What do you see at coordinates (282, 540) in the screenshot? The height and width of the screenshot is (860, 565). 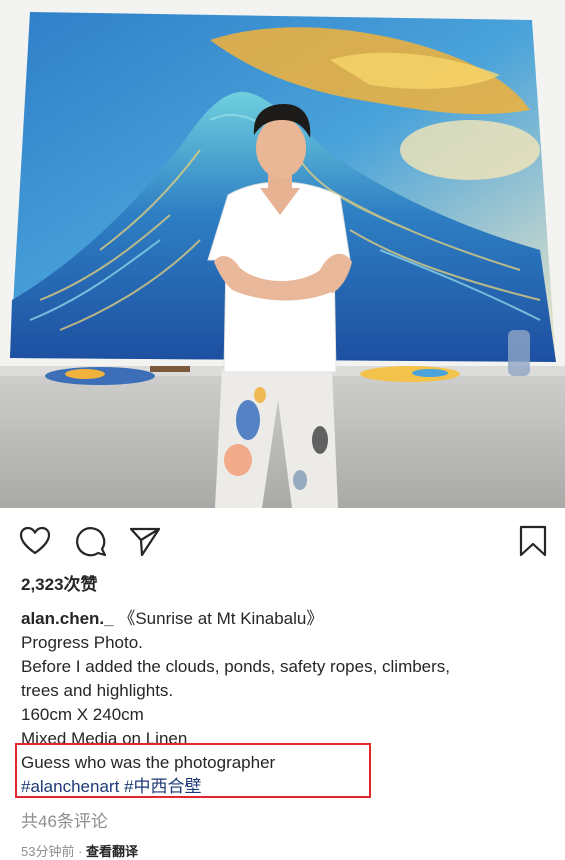 I see `post-action-bar` at bounding box center [282, 540].